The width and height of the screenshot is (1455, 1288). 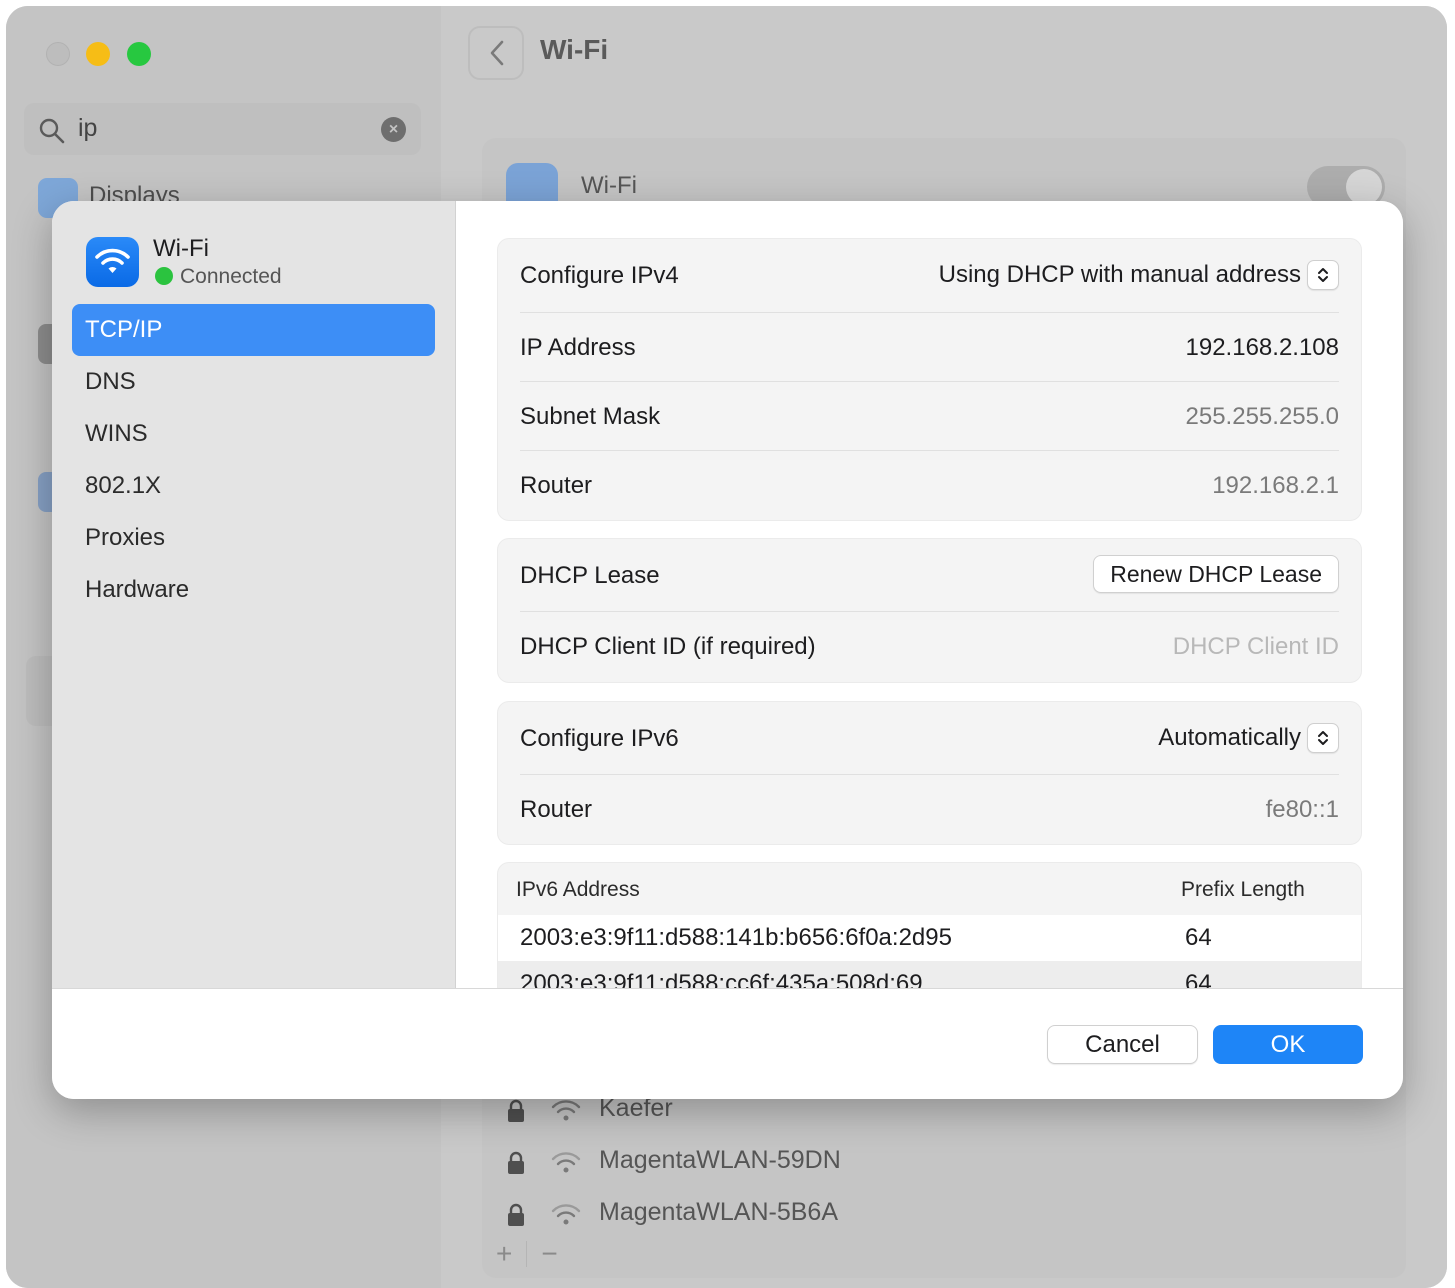 What do you see at coordinates (181, 248) in the screenshot?
I see `service-name: Wi-Fi` at bounding box center [181, 248].